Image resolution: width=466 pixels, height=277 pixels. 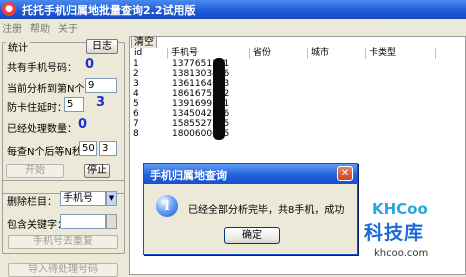 What do you see at coordinates (136, 104) in the screenshot?
I see `table-row-id: 5` at bounding box center [136, 104].